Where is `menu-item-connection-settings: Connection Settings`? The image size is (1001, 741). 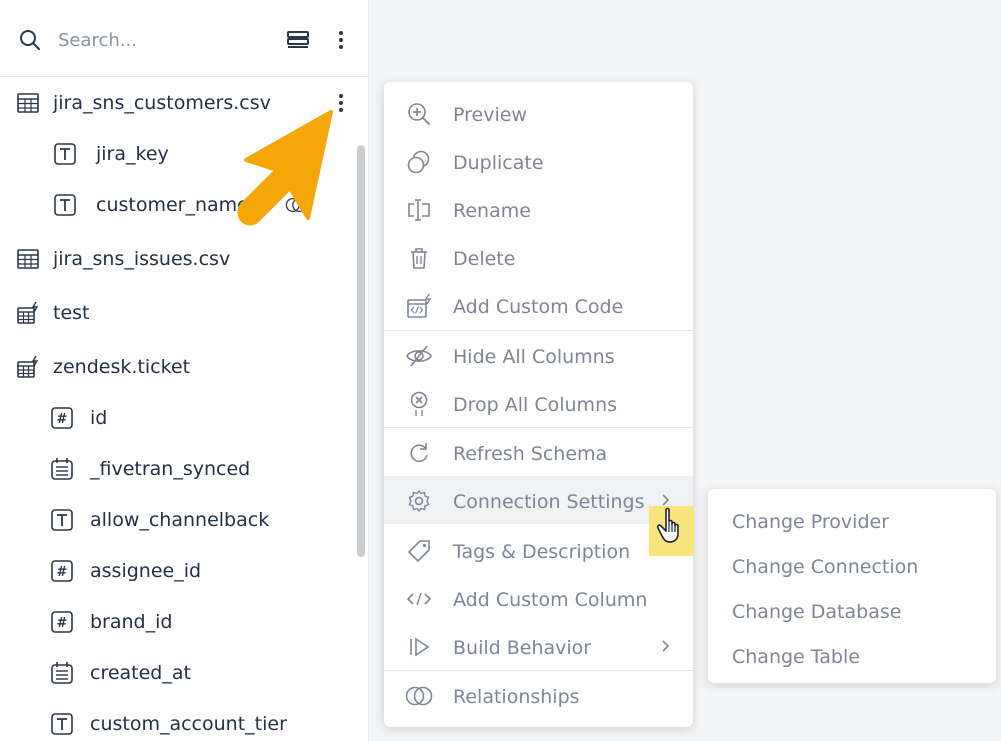 menu-item-connection-settings: Connection Settings is located at coordinates (538, 500).